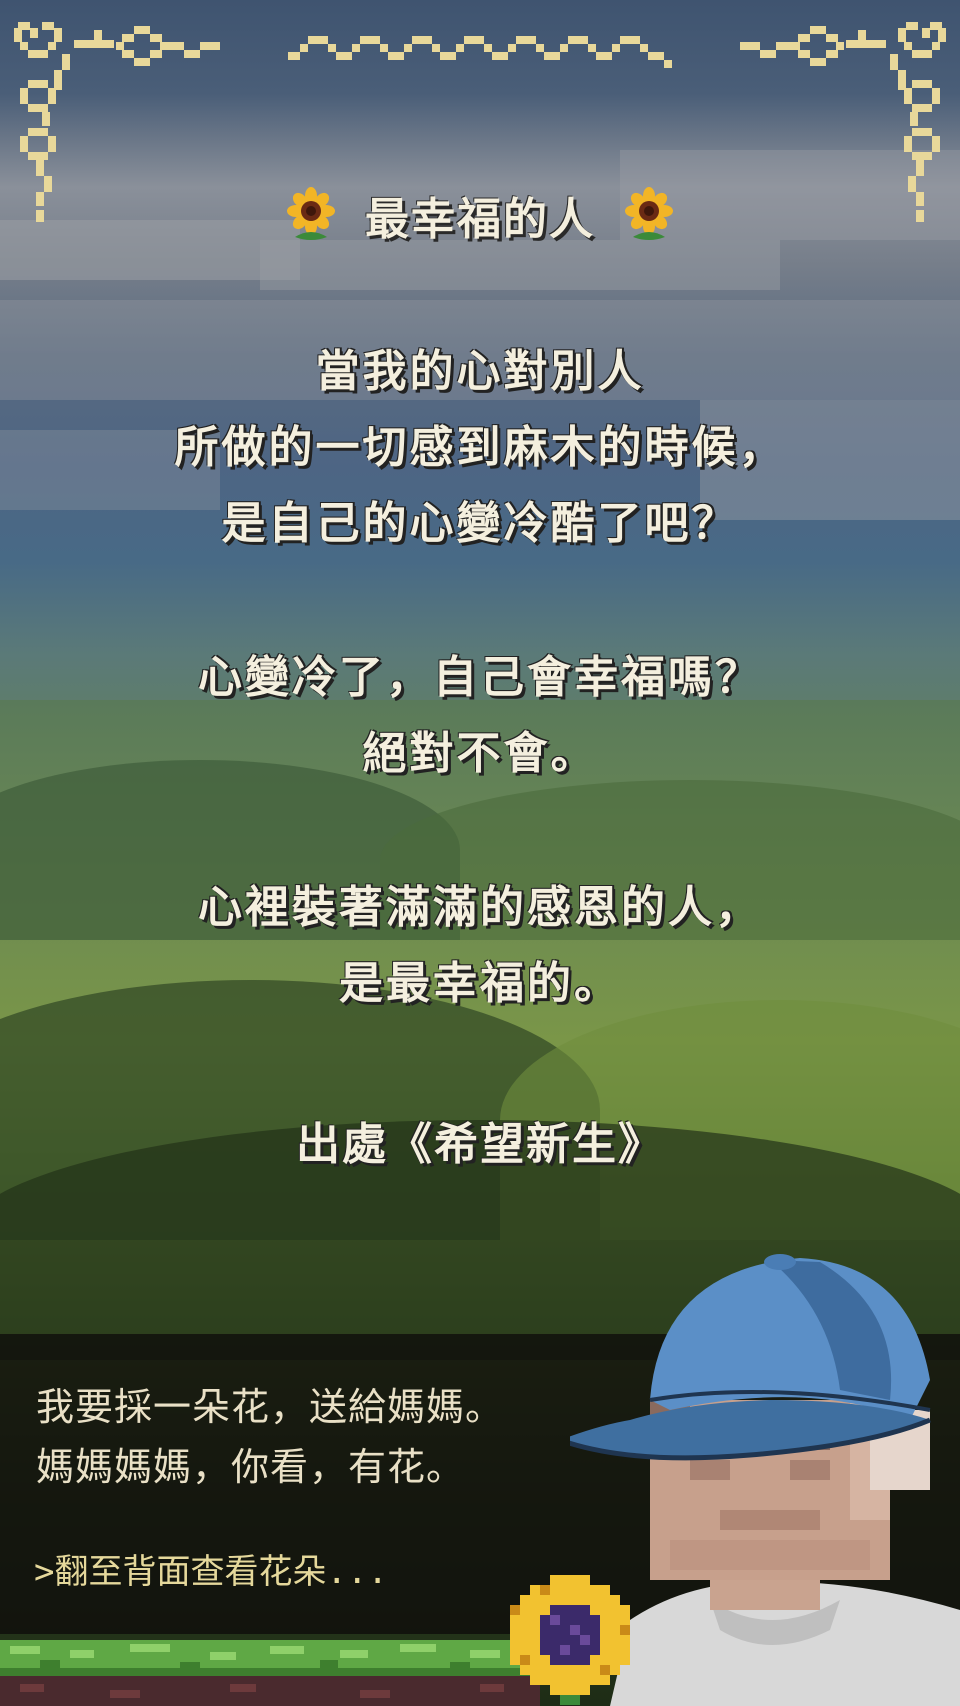  Describe the element at coordinates (570, 1640) in the screenshot. I see `pixel-sunflower-icon` at that location.